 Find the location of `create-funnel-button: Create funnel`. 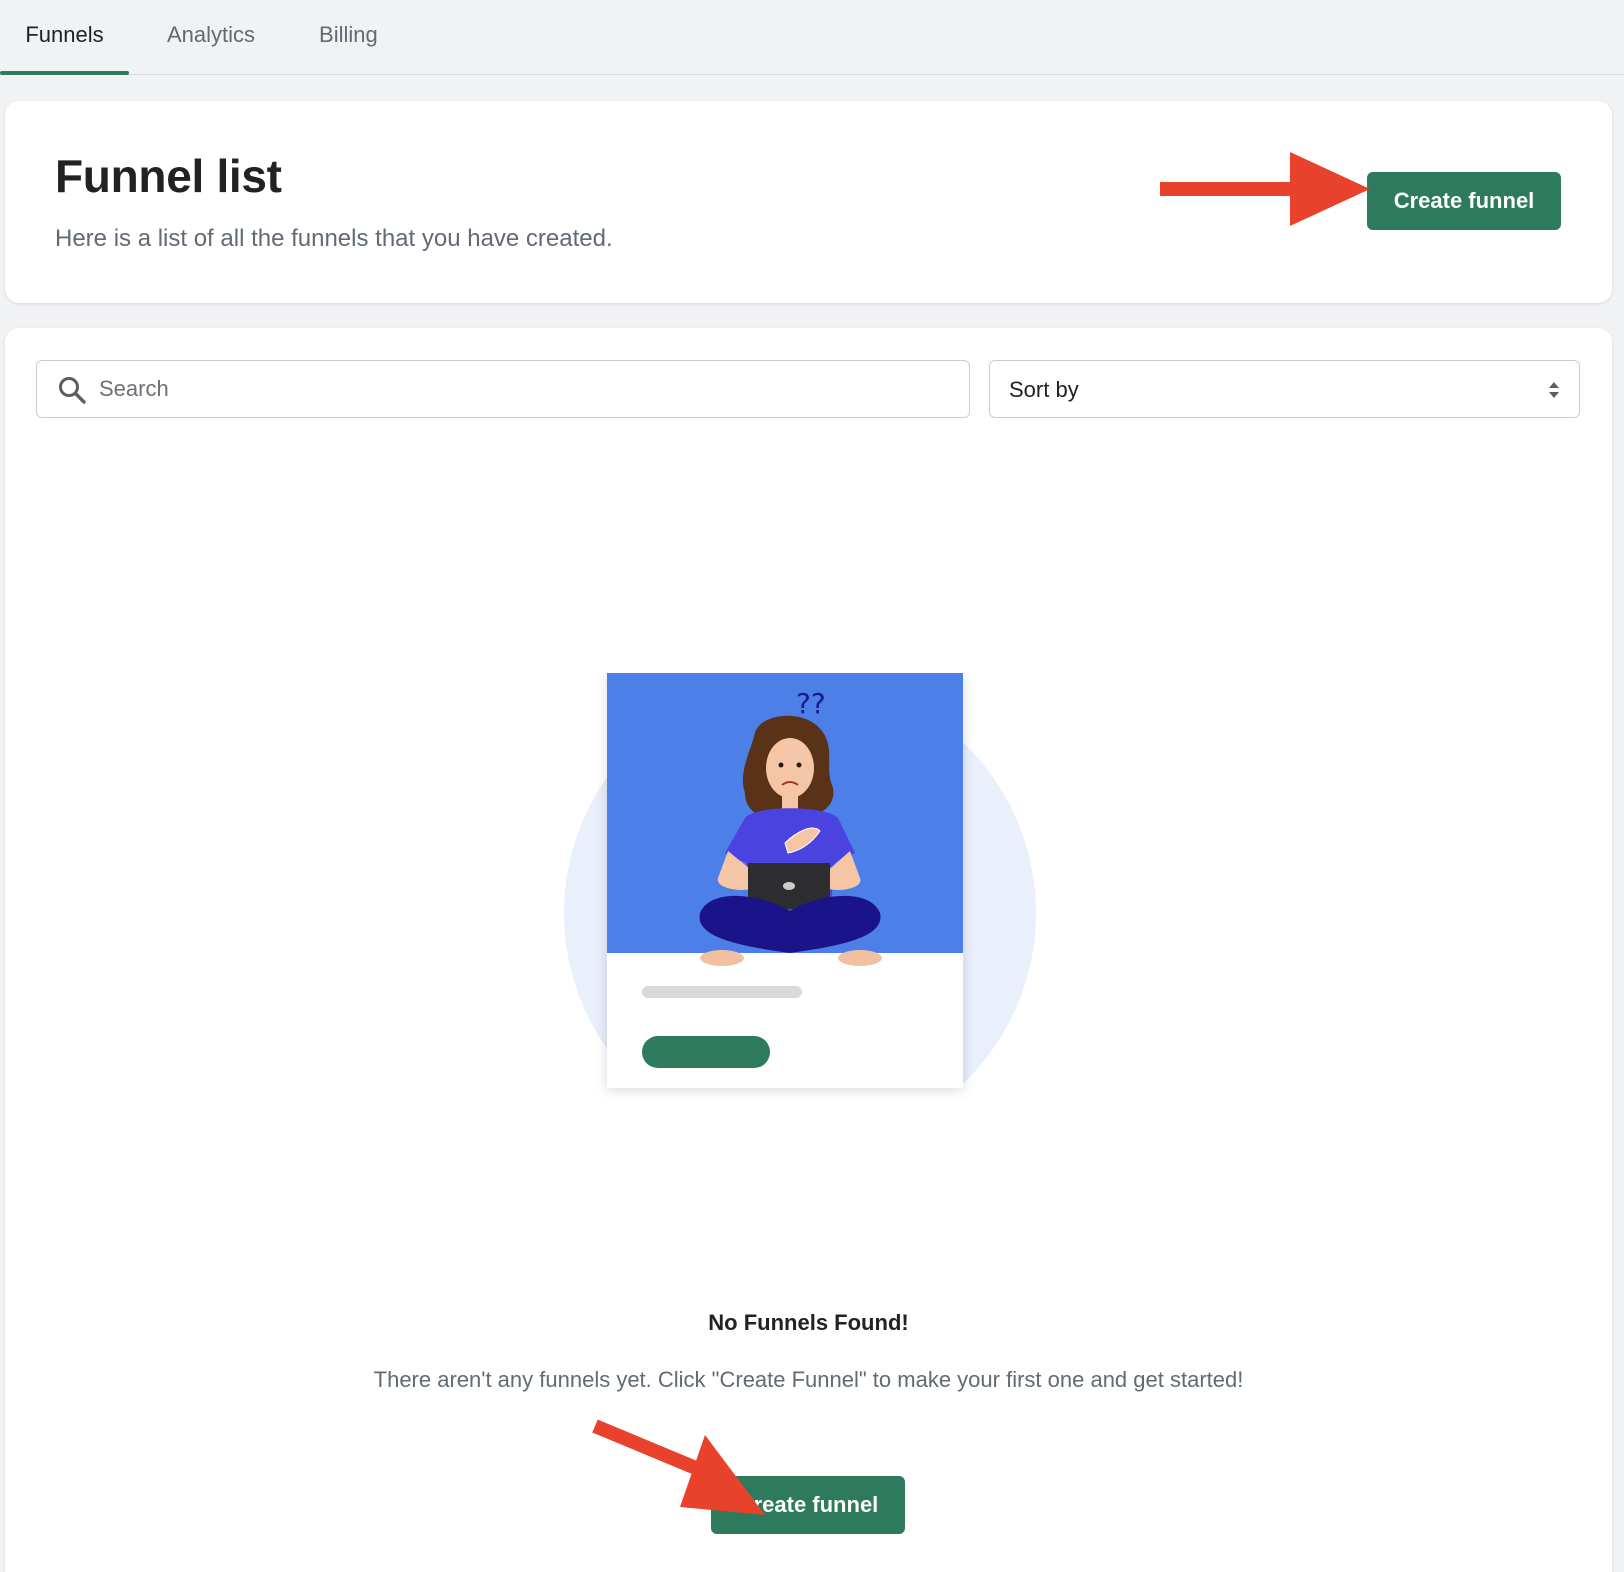

create-funnel-button: Create funnel is located at coordinates (1464, 201).